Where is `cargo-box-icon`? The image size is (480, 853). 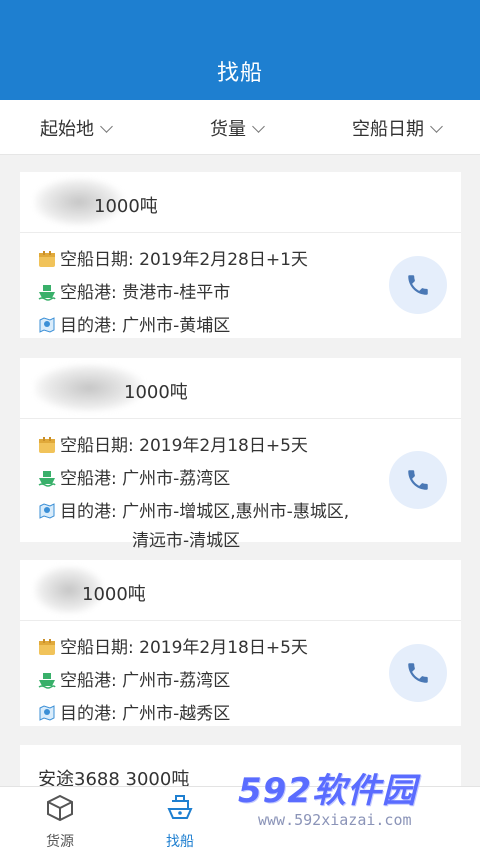
cargo-box-icon is located at coordinates (60, 808).